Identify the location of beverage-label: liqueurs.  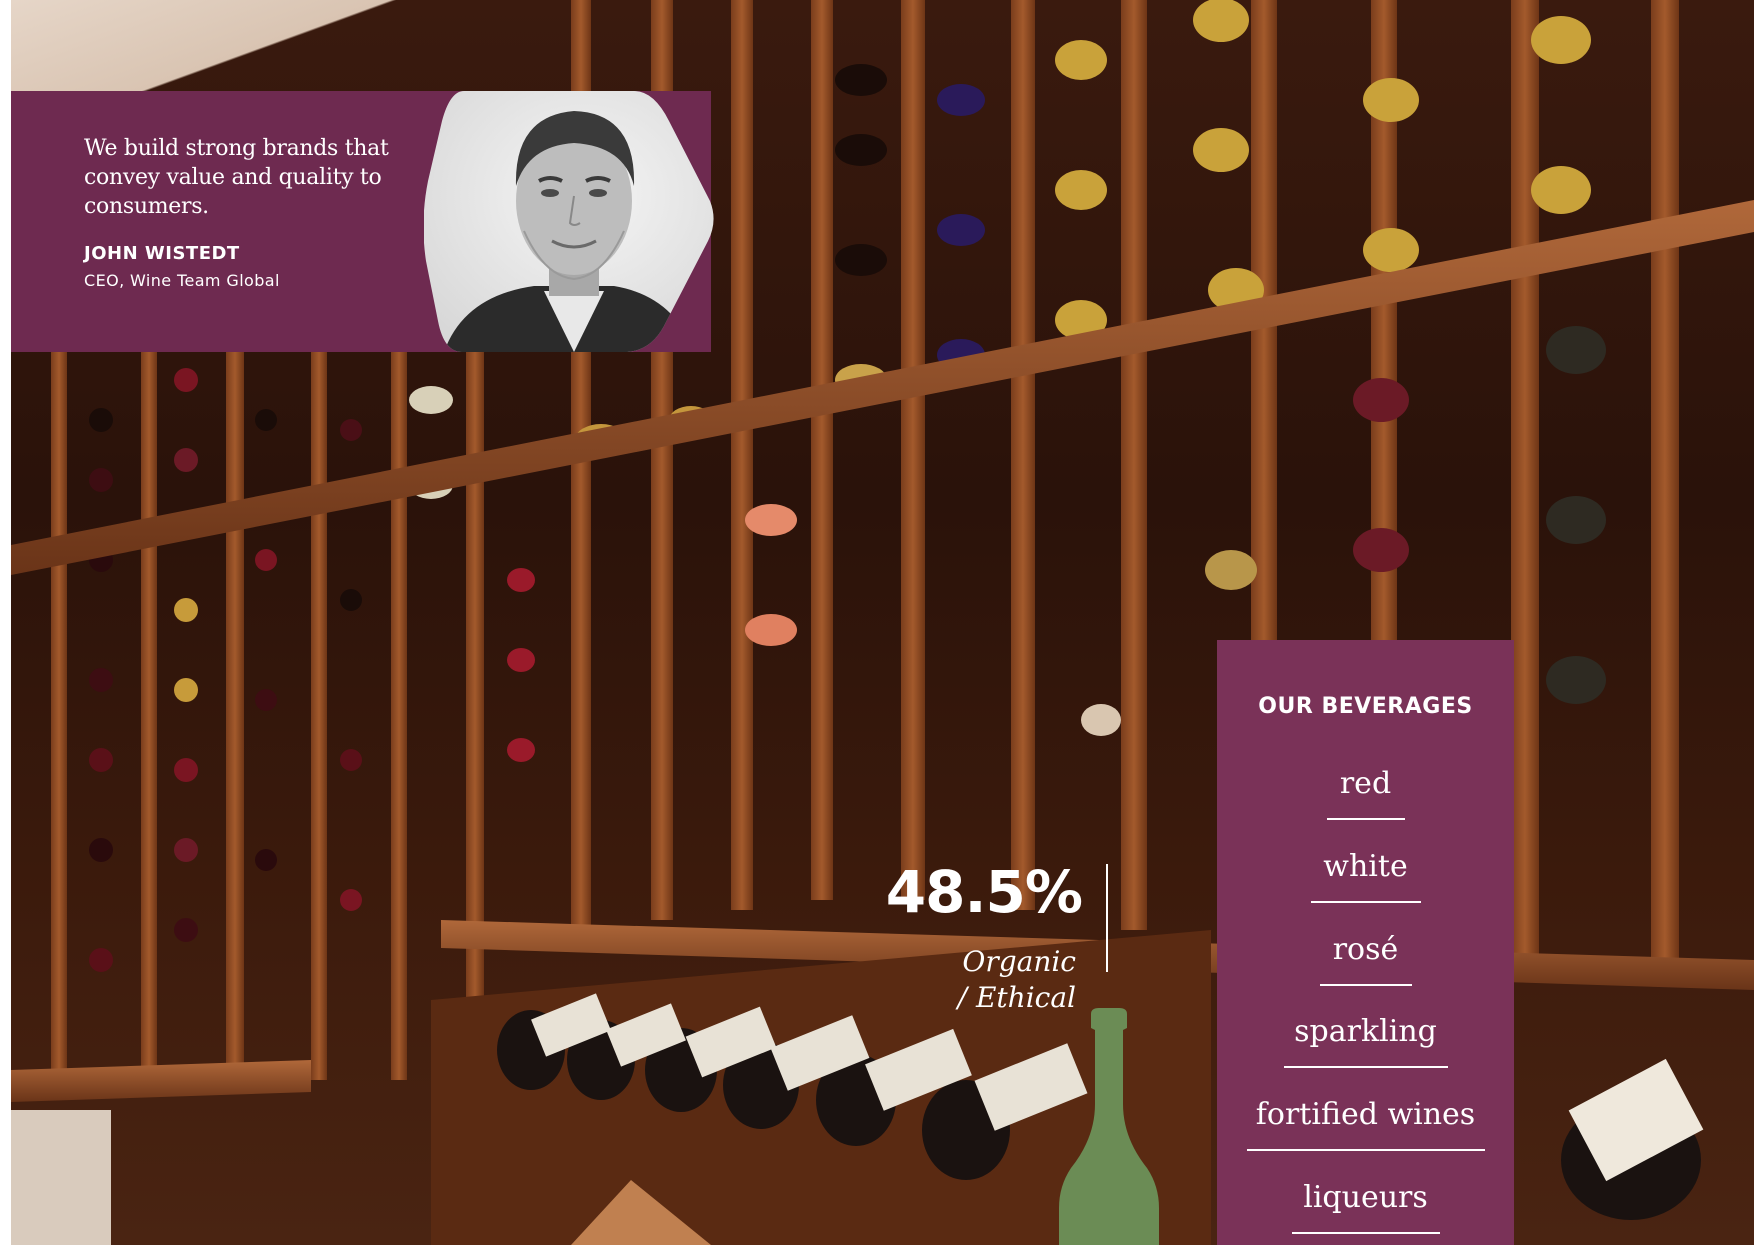
(1365, 1197).